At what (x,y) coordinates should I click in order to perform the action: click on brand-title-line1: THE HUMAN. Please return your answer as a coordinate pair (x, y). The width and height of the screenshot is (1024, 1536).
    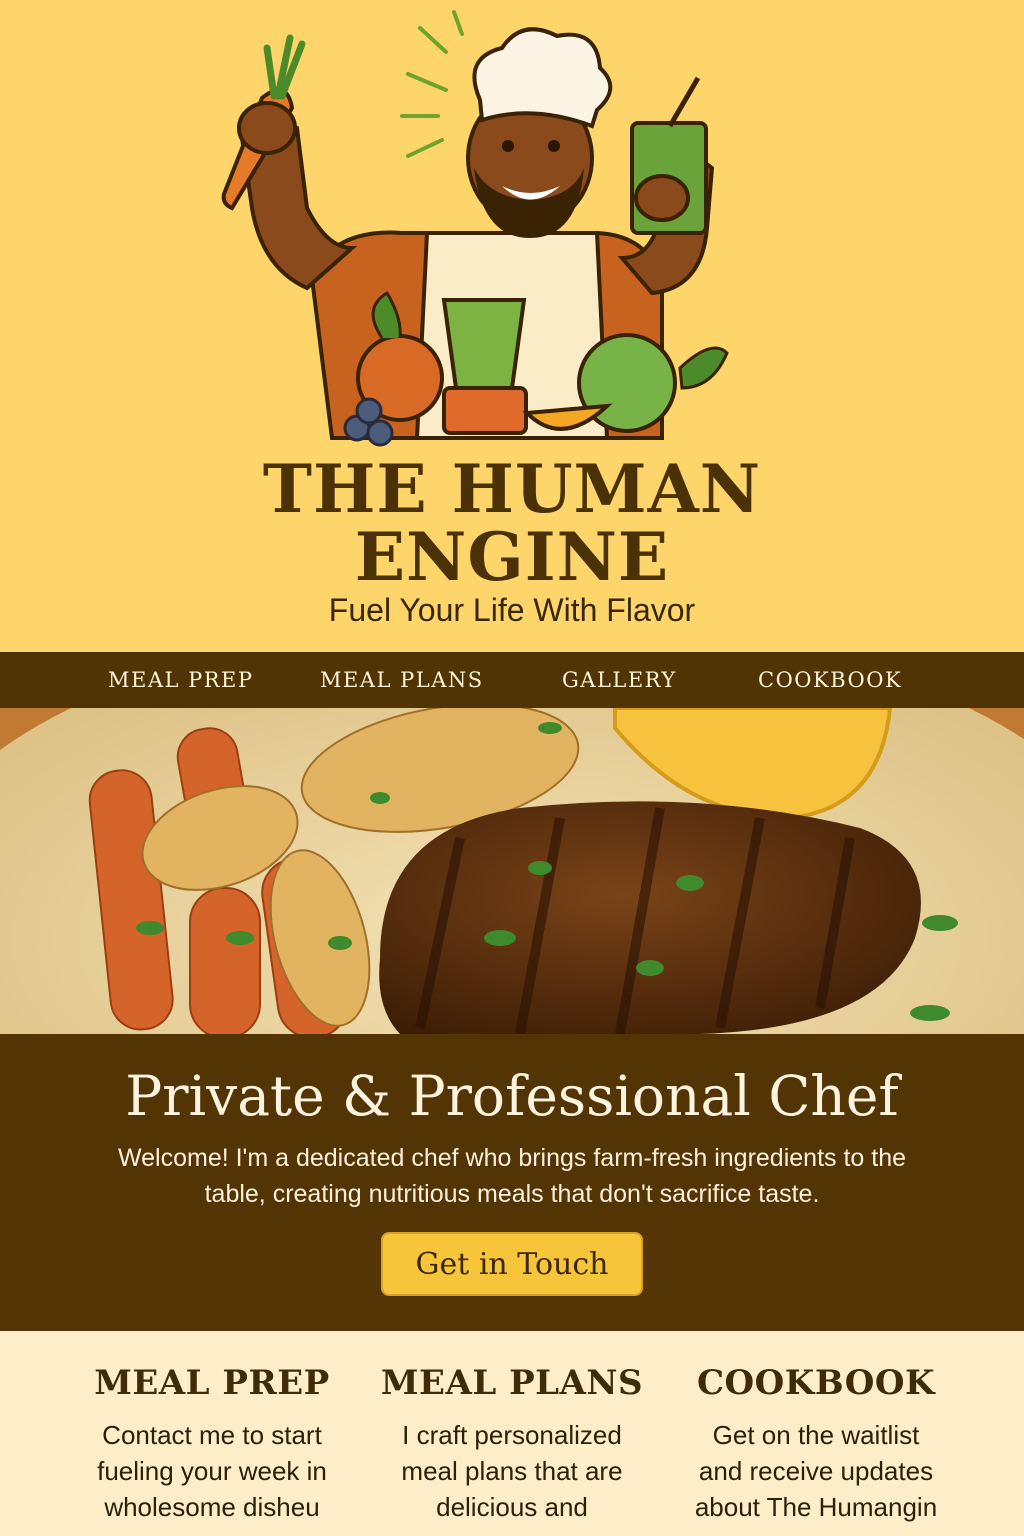
    Looking at the image, I should click on (512, 489).